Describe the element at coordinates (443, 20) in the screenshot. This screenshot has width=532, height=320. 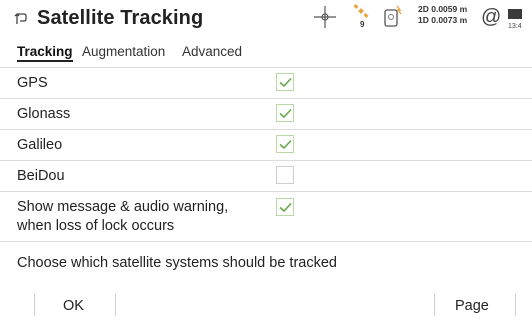
I see `precision-1d: 1D 0.0073 m` at that location.